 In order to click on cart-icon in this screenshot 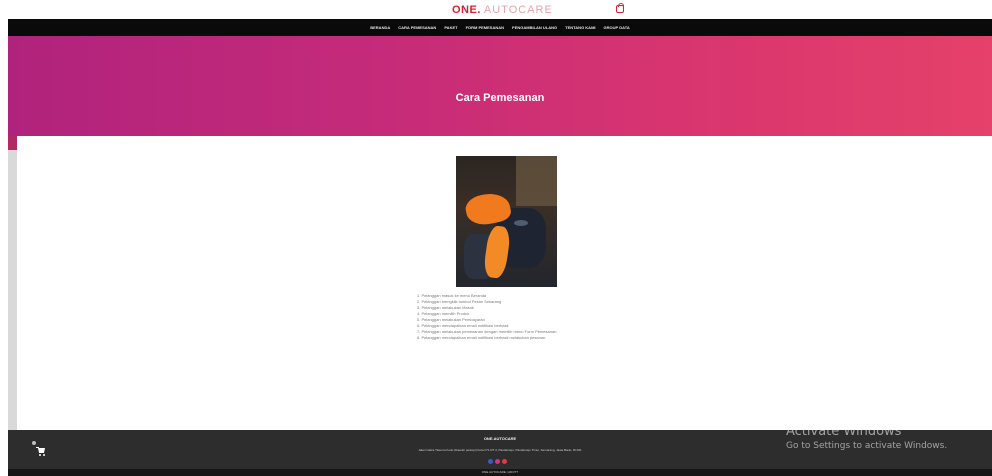, I will do `click(41, 451)`.